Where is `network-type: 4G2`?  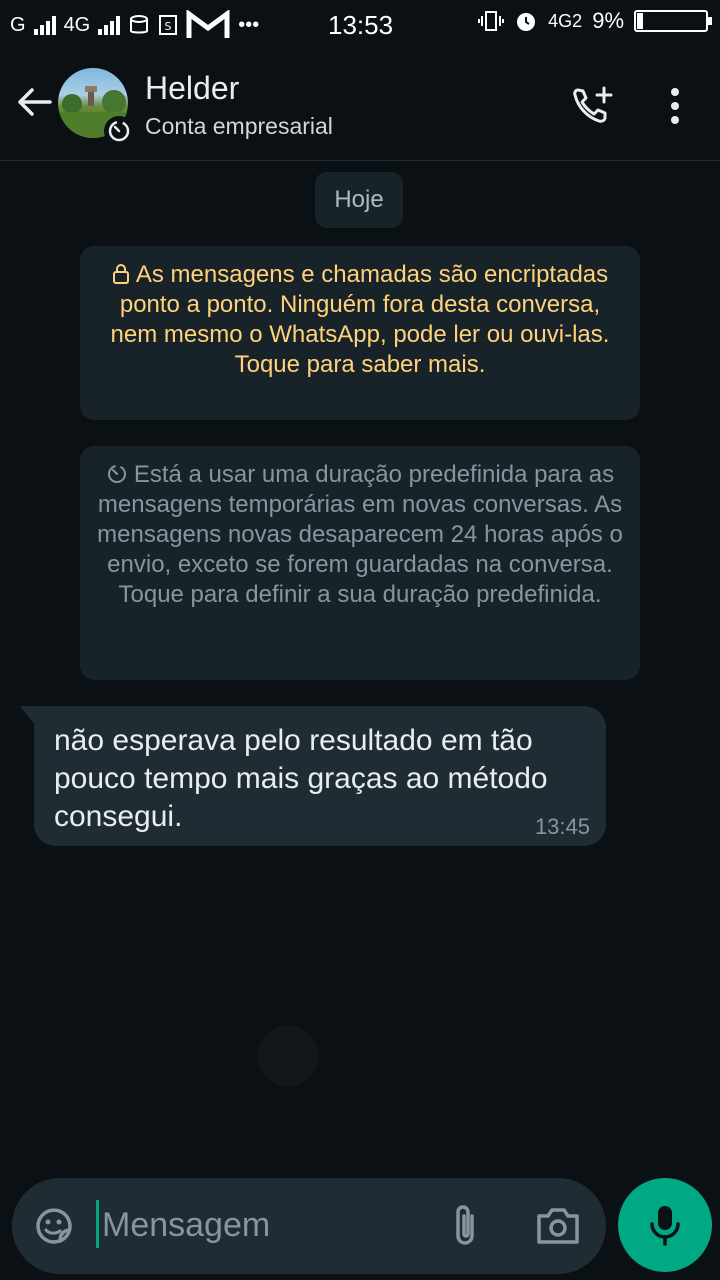
network-type: 4G2 is located at coordinates (565, 20).